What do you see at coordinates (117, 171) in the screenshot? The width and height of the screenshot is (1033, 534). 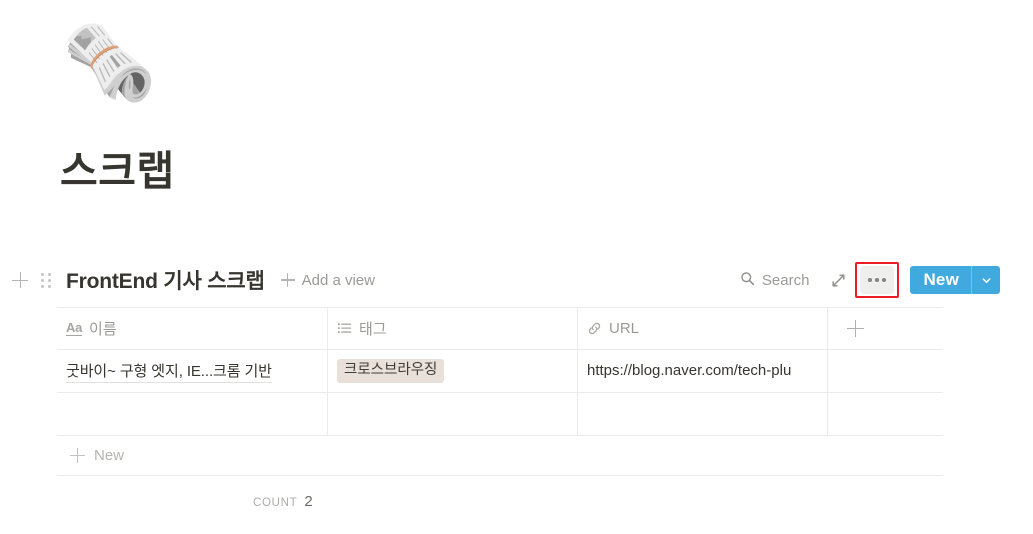 I see `page-title: 스크랩` at bounding box center [117, 171].